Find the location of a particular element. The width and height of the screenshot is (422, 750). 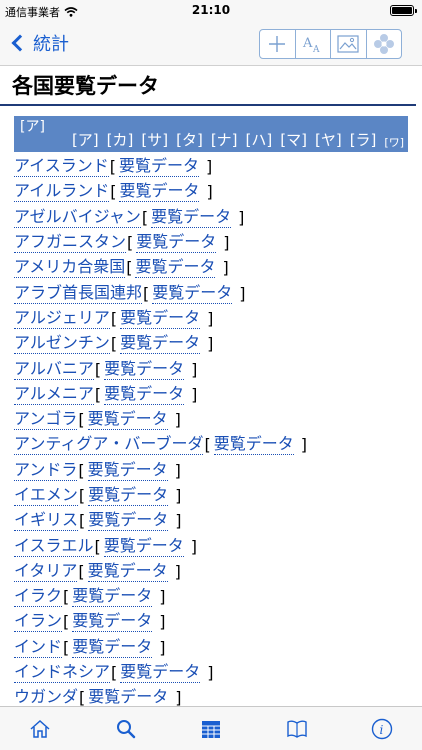

font-size-icon: A A is located at coordinates (311, 45).